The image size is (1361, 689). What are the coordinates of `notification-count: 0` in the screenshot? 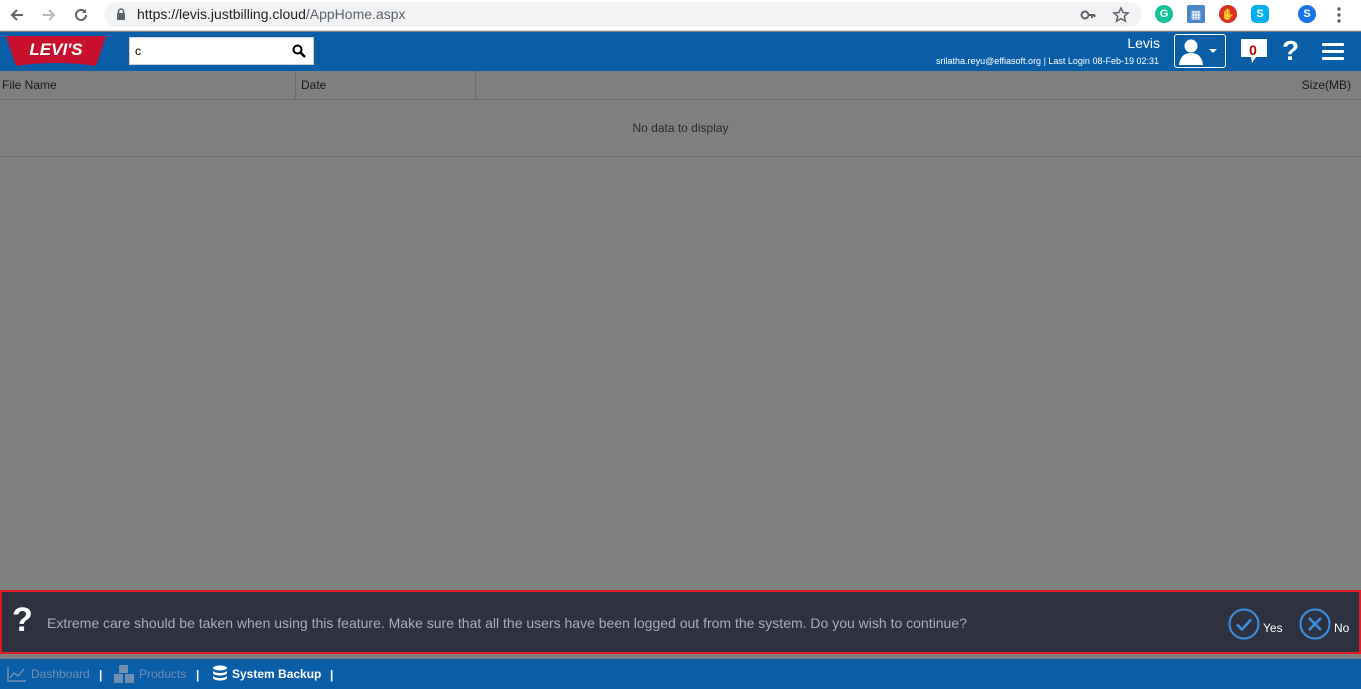 It's located at (1253, 50).